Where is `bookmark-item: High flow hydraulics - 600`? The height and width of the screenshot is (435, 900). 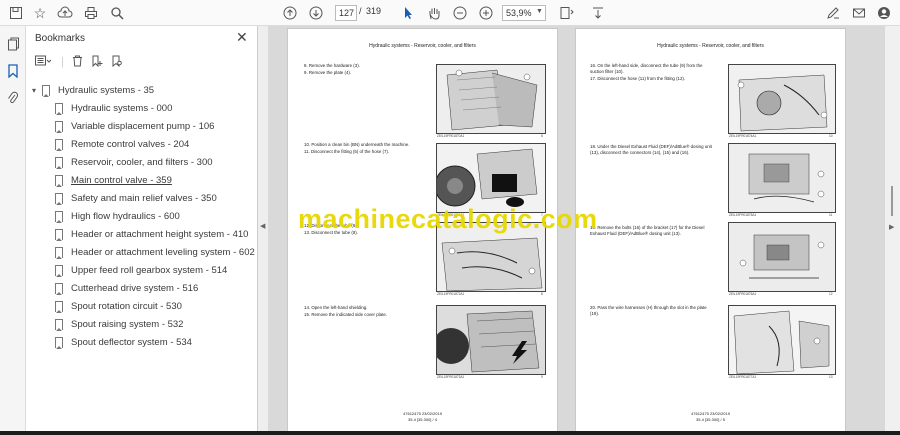
bookmark-item: High flow hydraulics - 600 is located at coordinates (117, 216).